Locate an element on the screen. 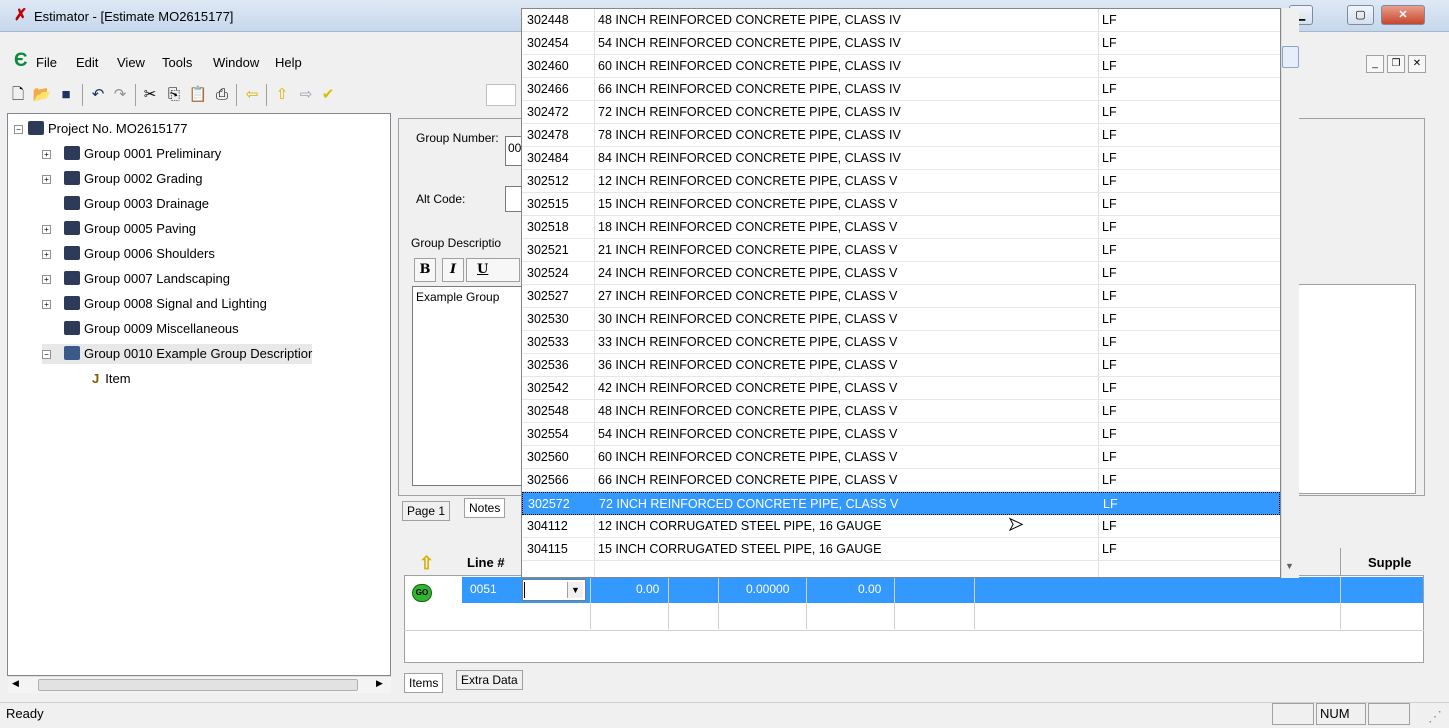  close-button: ✕ is located at coordinates (1403, 15).